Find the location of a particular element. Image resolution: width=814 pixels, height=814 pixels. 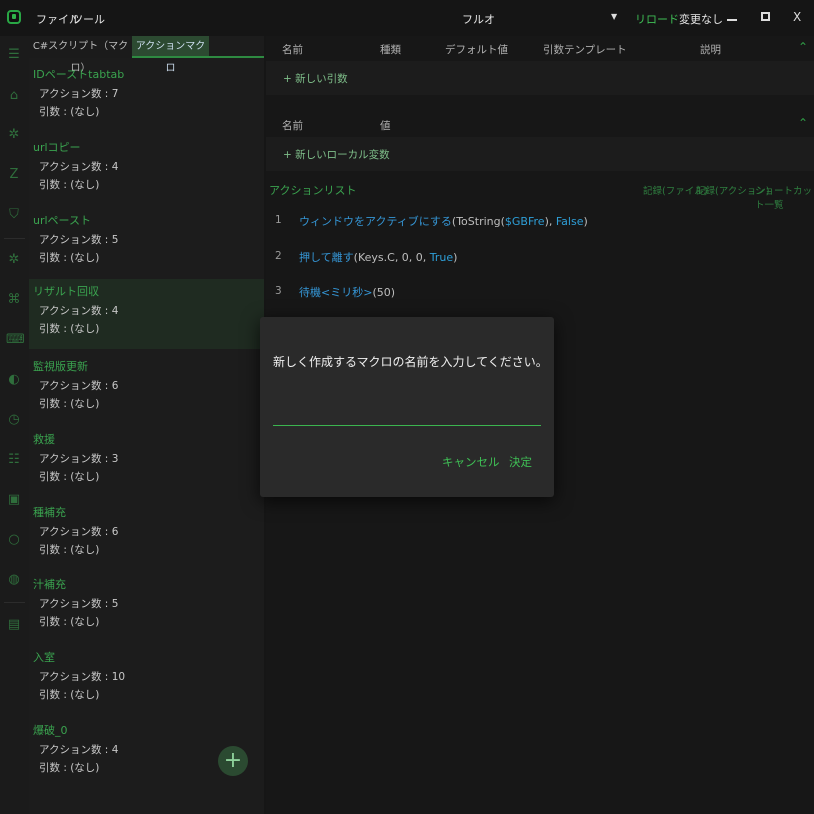

dialog-message: 新しく作成するマクロの名前を入力してください。 is located at coordinates (410, 362).